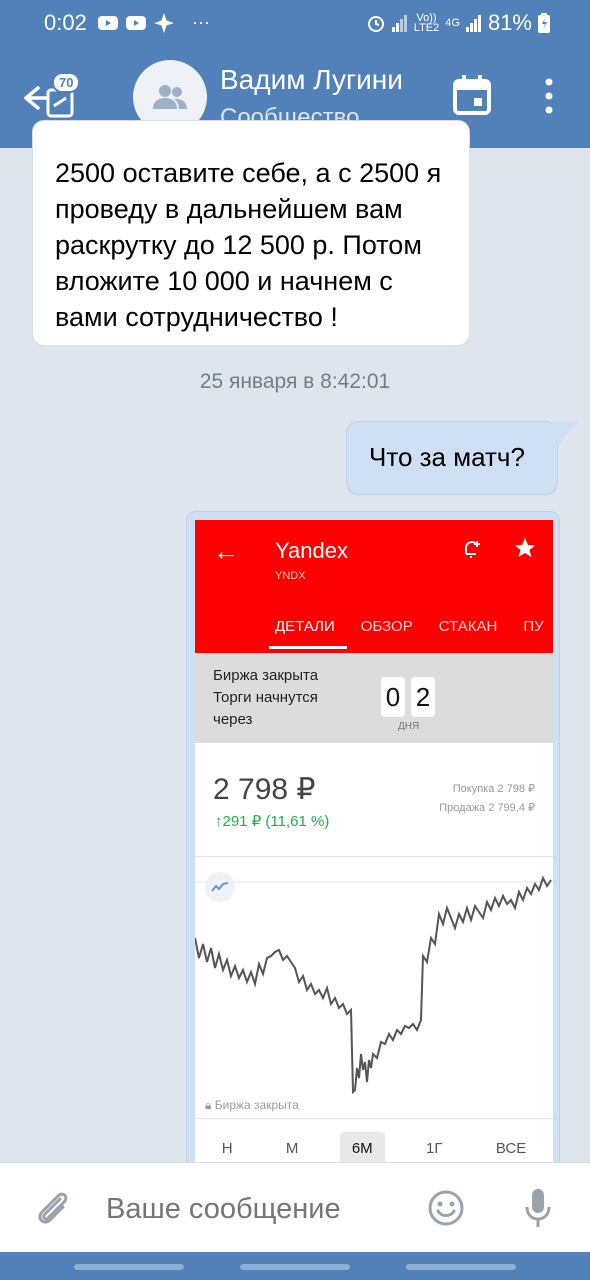  What do you see at coordinates (375, 24) in the screenshot?
I see `alarm-icon` at bounding box center [375, 24].